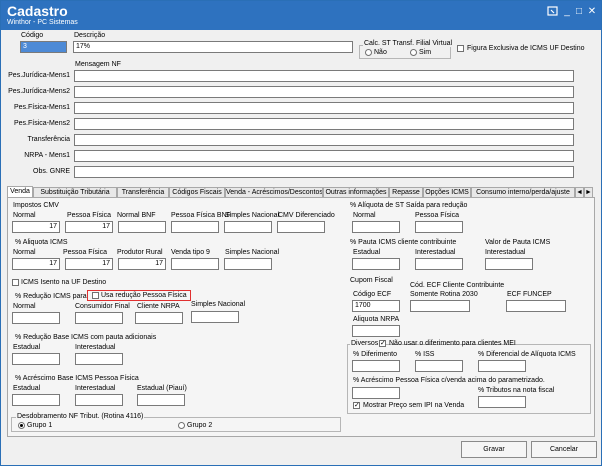 The width and height of the screenshot is (602, 466). Describe the element at coordinates (439, 227) in the screenshot. I see `st-pessoa-fisica-input` at that location.